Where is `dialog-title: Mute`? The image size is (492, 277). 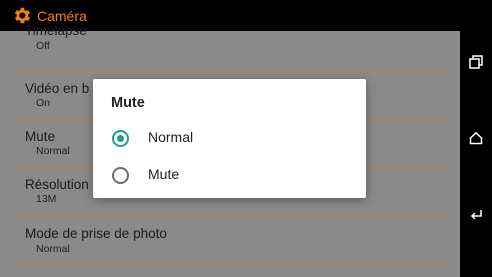 dialog-title: Mute is located at coordinates (128, 103).